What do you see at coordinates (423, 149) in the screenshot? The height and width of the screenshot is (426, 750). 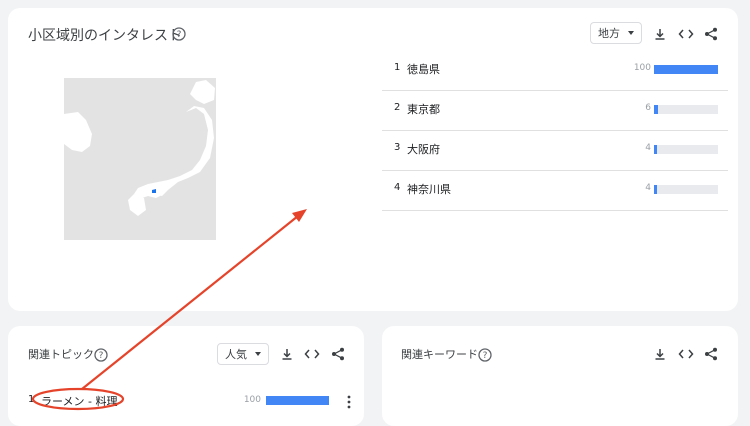 I see `region-name: 大阪府` at bounding box center [423, 149].